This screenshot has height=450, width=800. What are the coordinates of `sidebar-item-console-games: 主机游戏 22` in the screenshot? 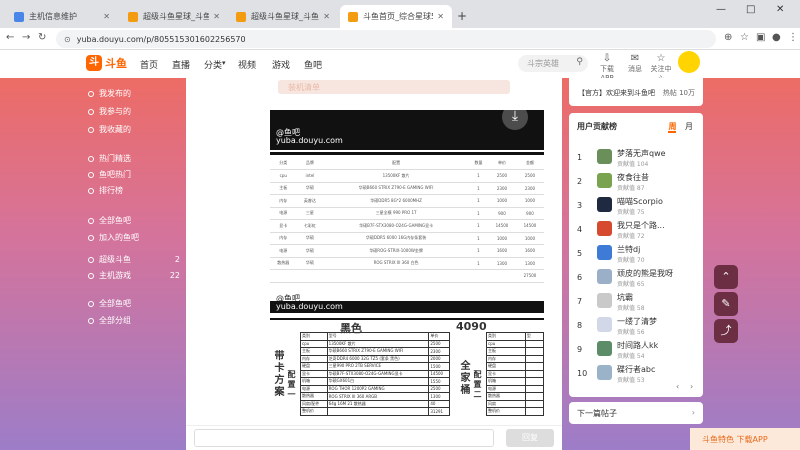 It's located at (134, 275).